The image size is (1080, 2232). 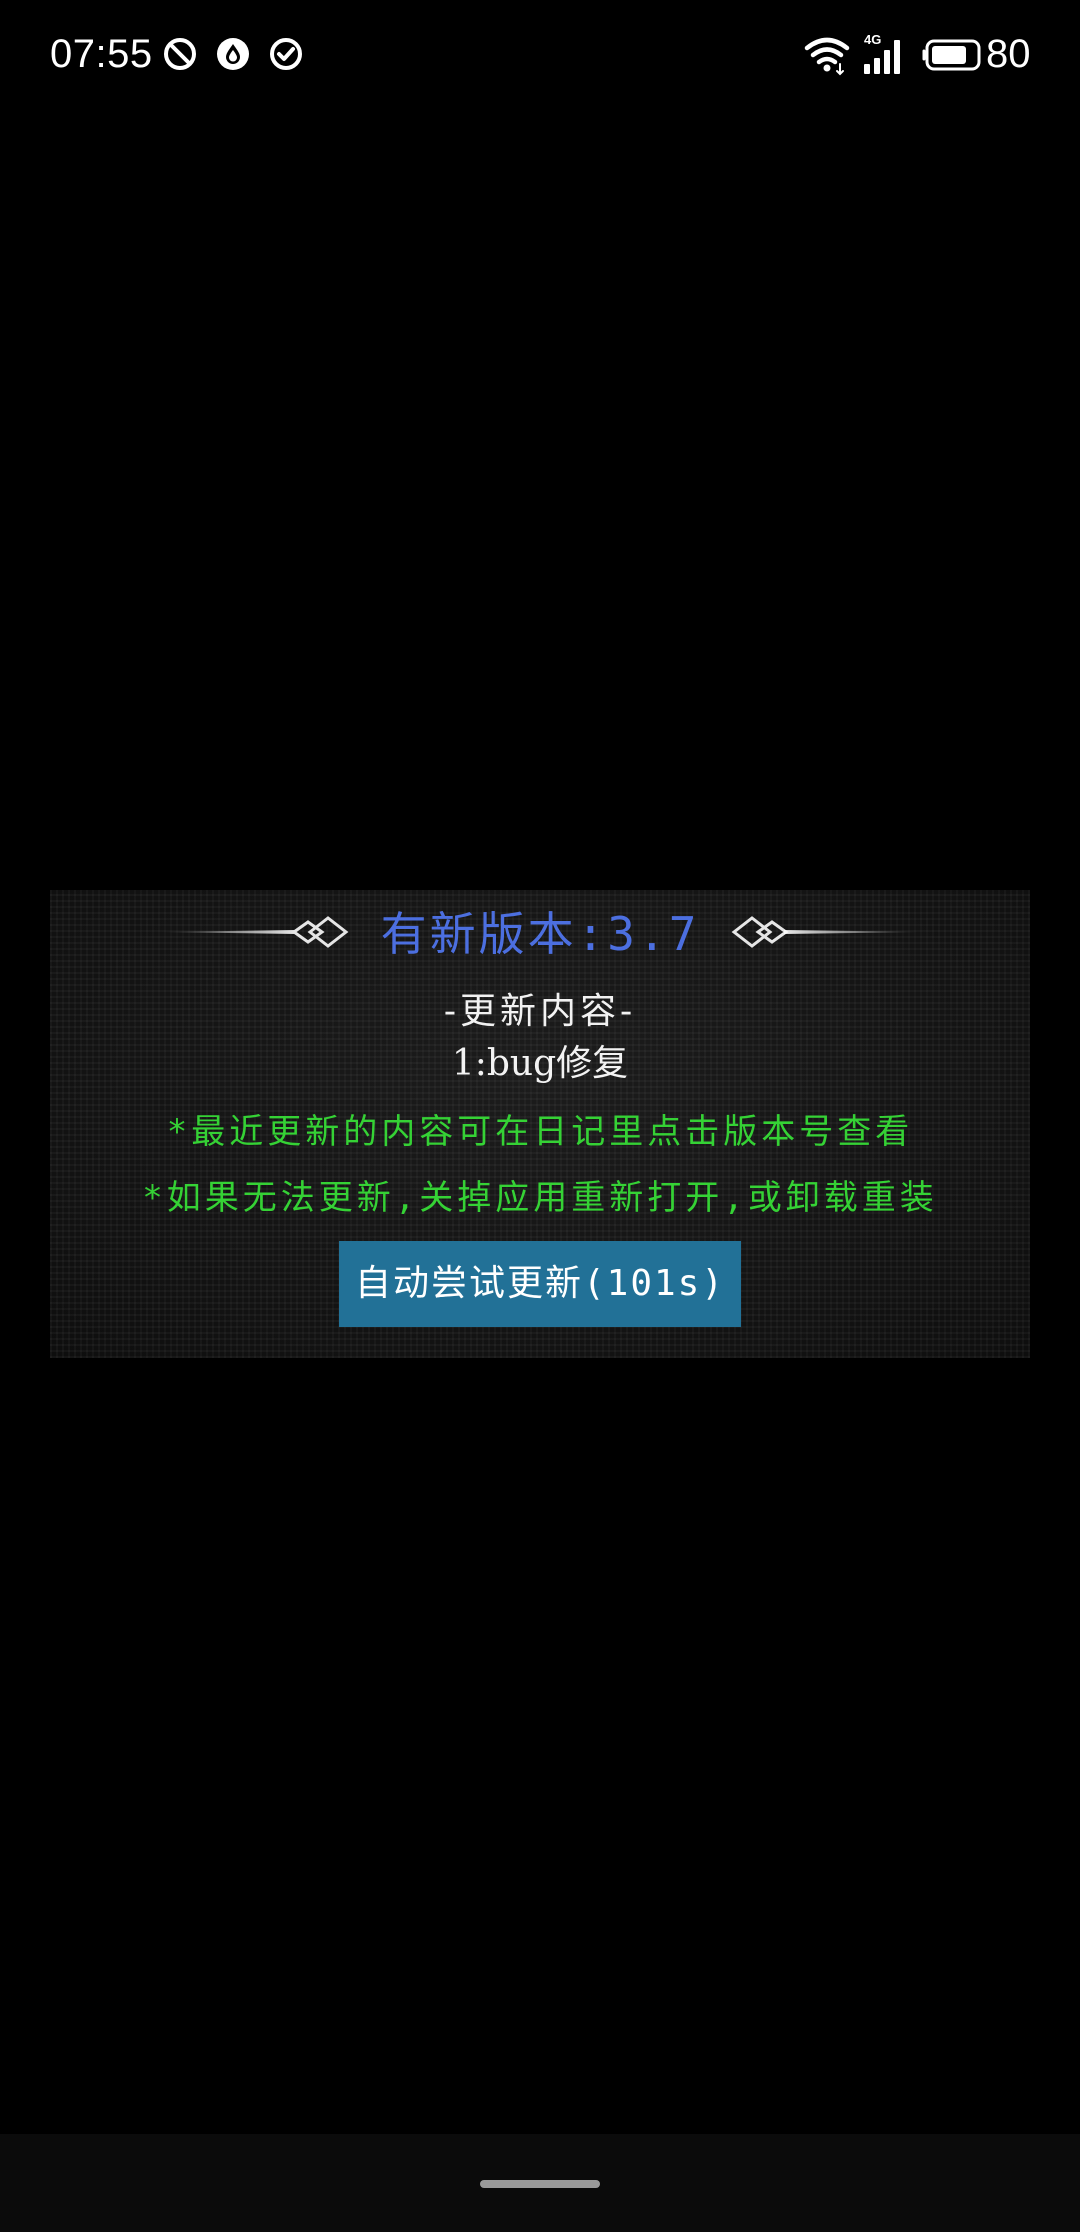 I want to click on network-label: 4G, so click(x=872, y=39).